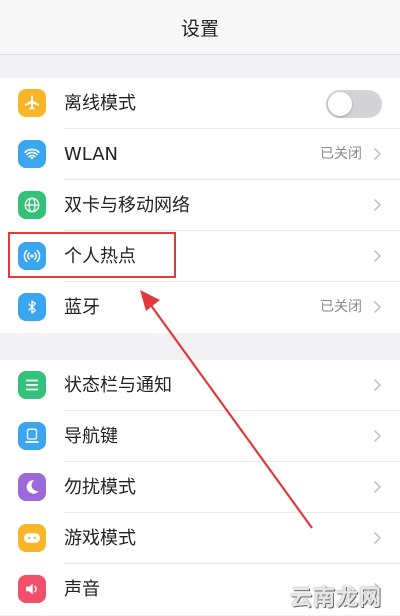  What do you see at coordinates (127, 205) in the screenshot?
I see `settings-item-label: 双卡与移动网络` at bounding box center [127, 205].